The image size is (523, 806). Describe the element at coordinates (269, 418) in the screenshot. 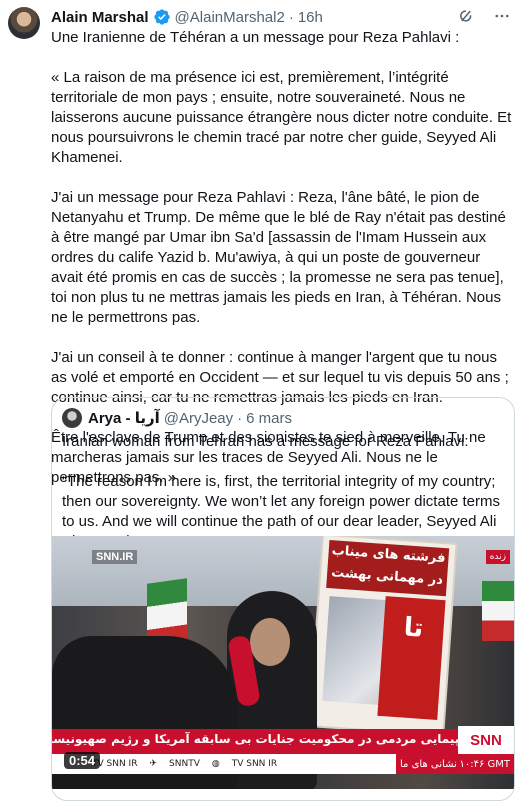

I see `quote-timestamp: 6 mars` at that location.